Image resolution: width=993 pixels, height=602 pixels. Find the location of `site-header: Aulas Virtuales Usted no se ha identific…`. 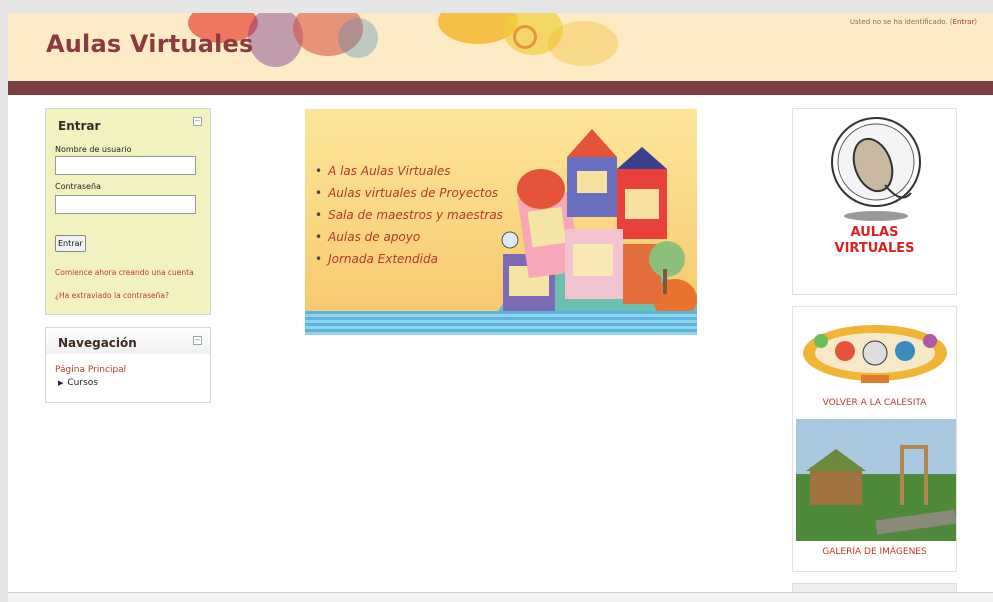

site-header: Aulas Virtuales Usted no se ha identific… is located at coordinates (500, 47).